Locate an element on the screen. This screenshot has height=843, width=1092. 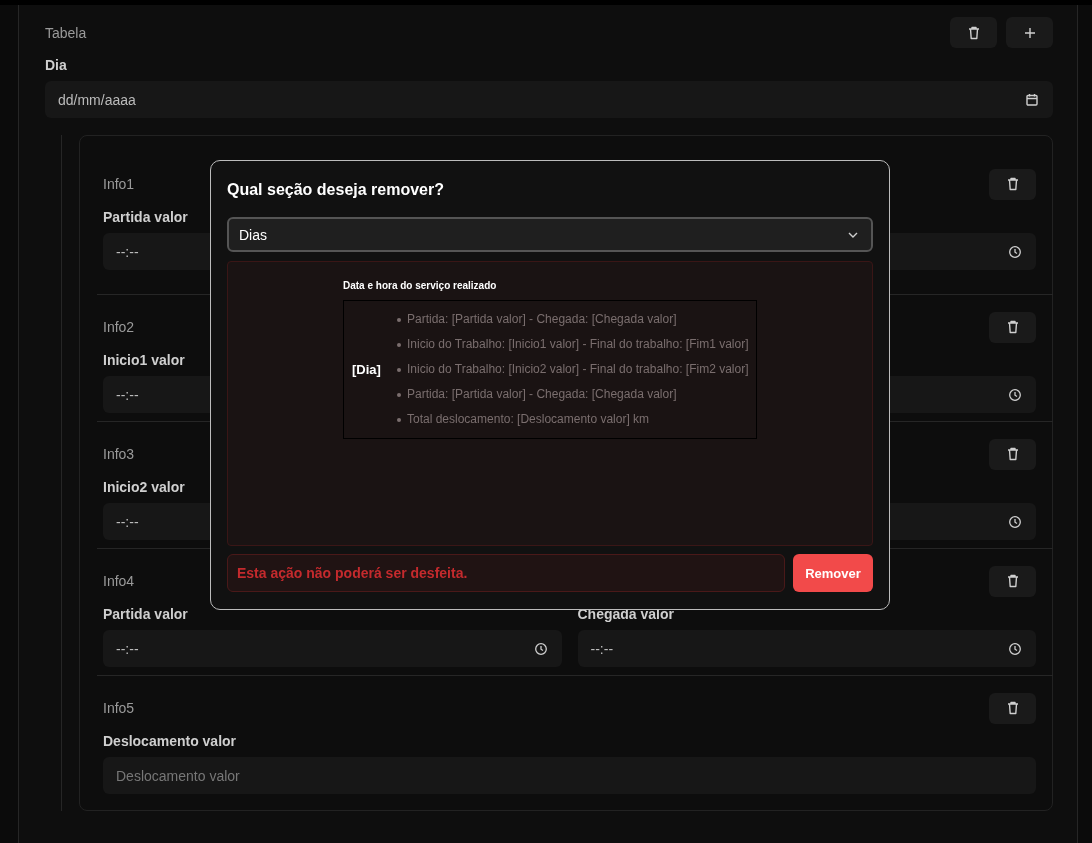
add-button is located at coordinates (1029, 32).